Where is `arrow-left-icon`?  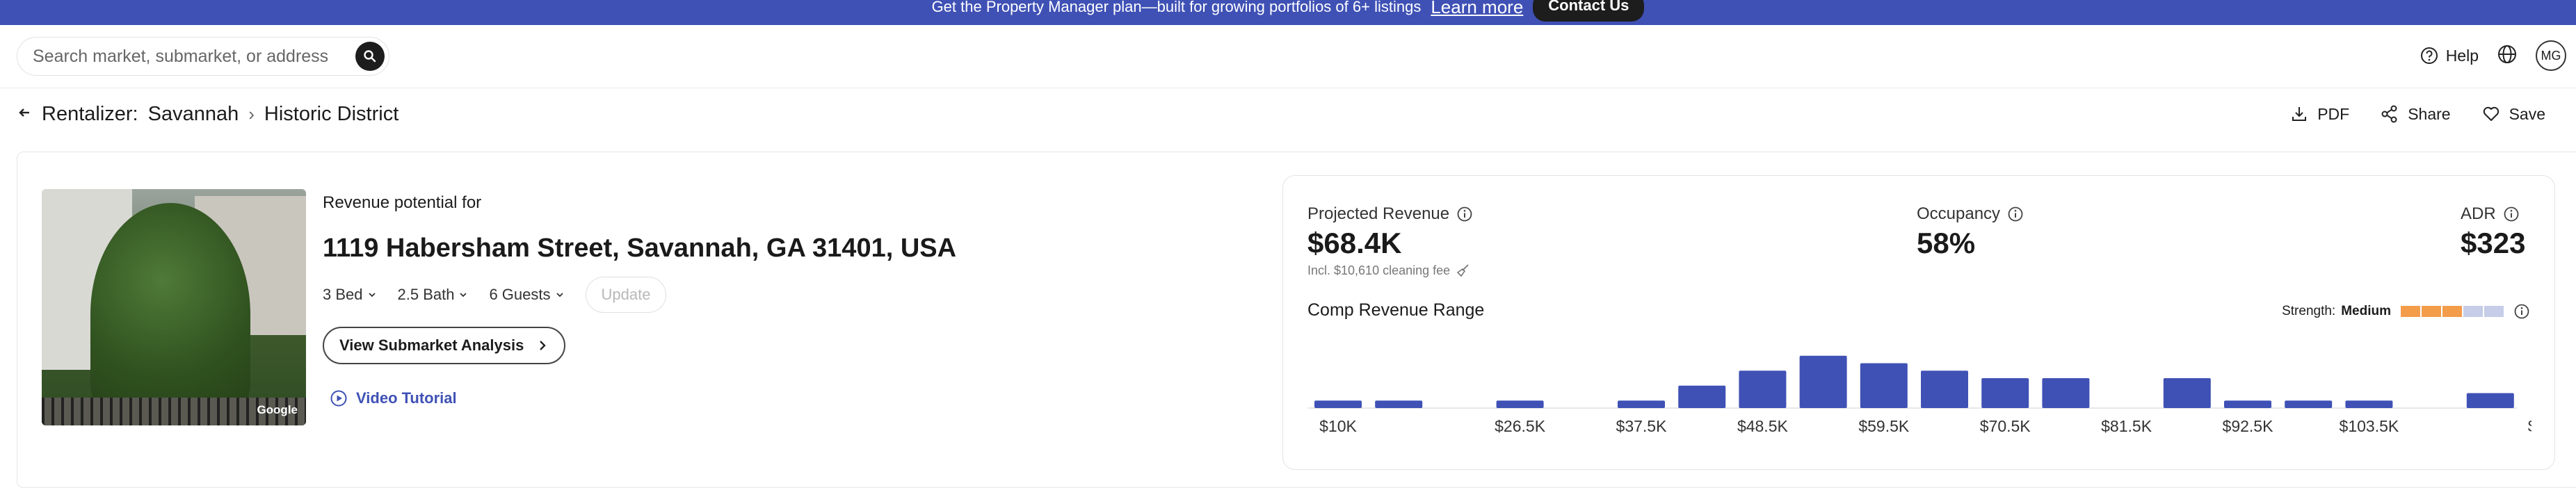 arrow-left-icon is located at coordinates (24, 113).